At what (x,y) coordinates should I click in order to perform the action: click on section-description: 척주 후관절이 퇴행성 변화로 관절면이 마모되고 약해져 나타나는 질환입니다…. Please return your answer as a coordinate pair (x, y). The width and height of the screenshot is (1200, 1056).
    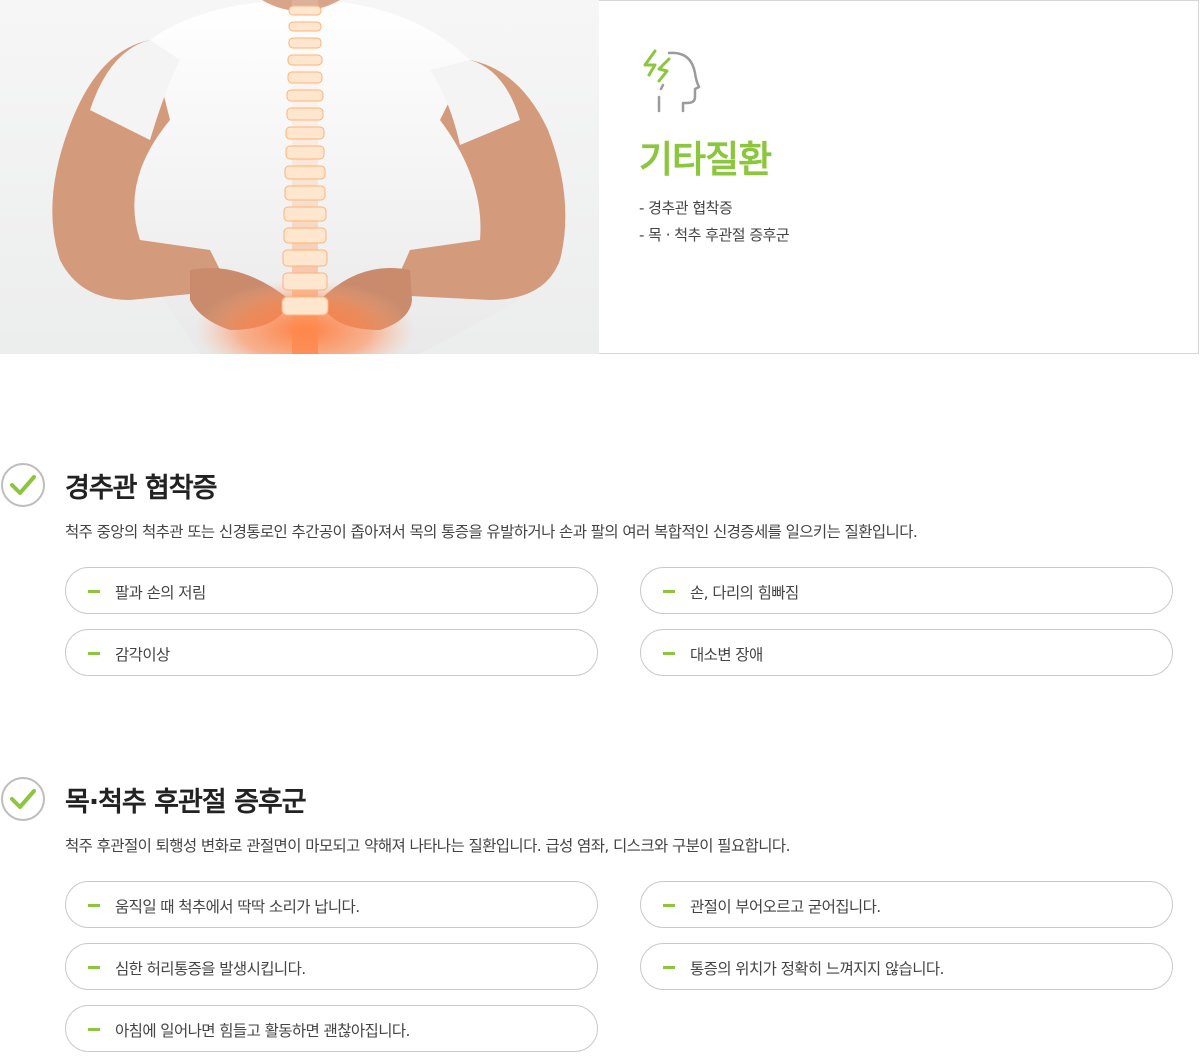
    Looking at the image, I should click on (428, 846).